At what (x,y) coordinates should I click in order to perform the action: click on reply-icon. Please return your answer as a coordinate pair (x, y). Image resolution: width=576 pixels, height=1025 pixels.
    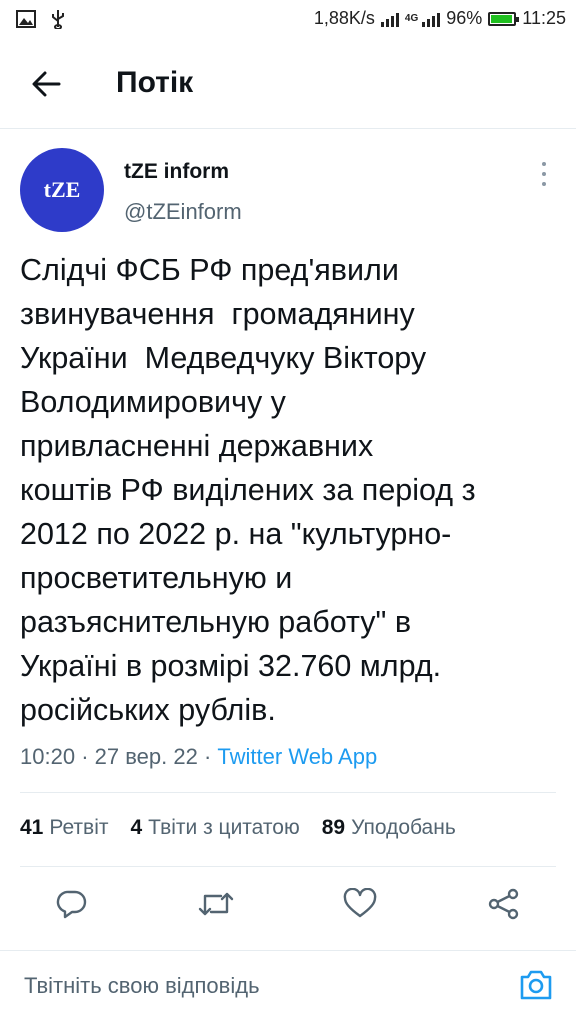
    Looking at the image, I should click on (71, 904).